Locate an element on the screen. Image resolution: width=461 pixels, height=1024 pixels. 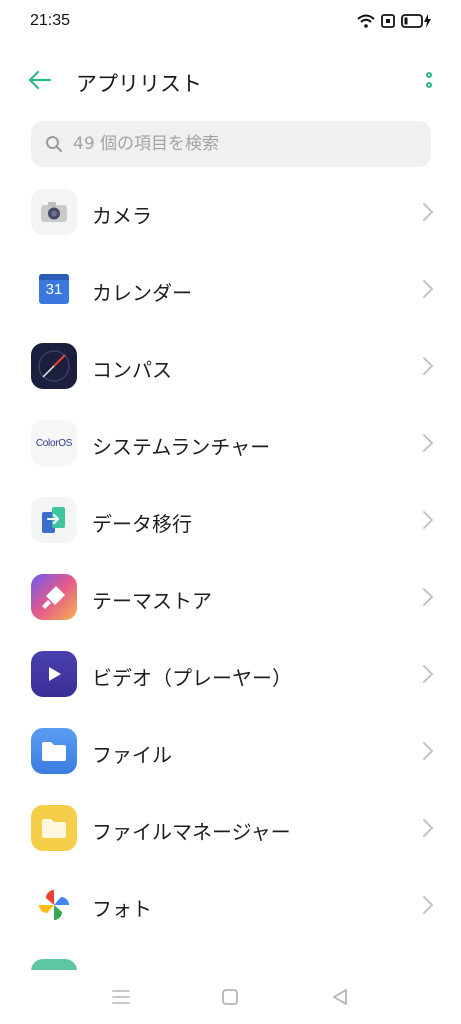
camera-icon is located at coordinates (54, 212).